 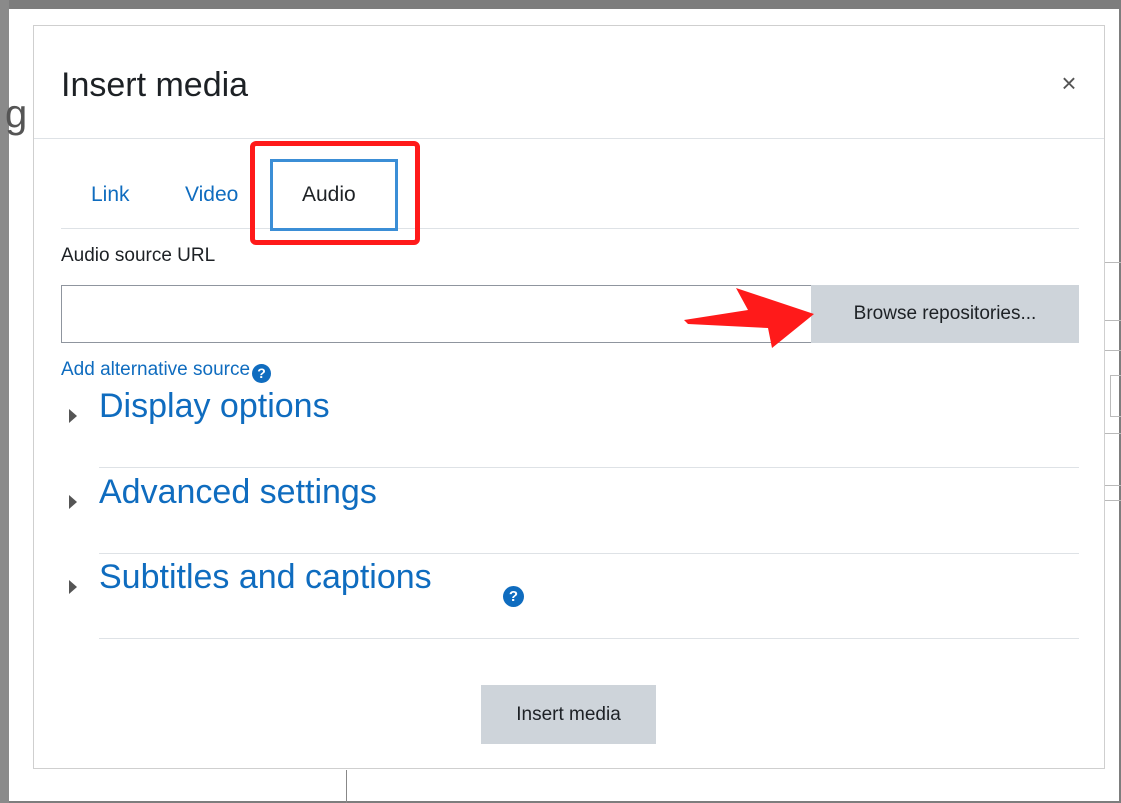 I want to click on close-icon: ×, so click(x=1069, y=83).